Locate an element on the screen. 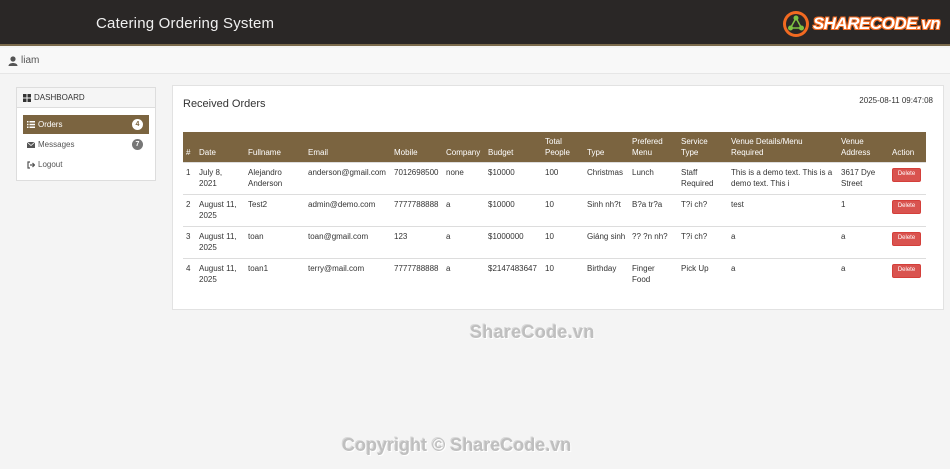  table-cell: toan1 is located at coordinates (275, 273).